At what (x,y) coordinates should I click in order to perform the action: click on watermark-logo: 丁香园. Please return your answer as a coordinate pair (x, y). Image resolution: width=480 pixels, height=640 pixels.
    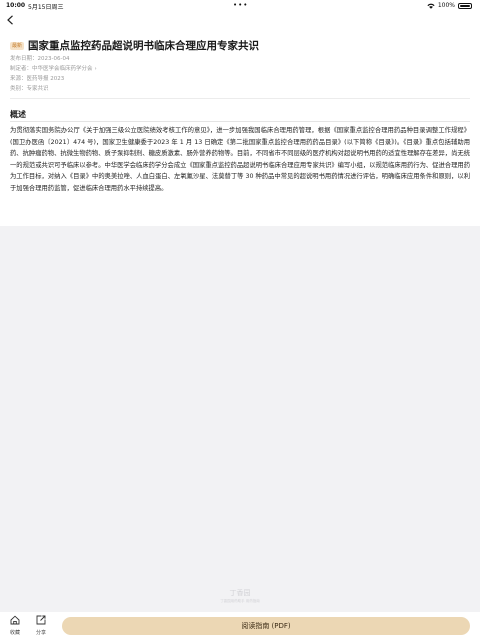
    Looking at the image, I should click on (240, 593).